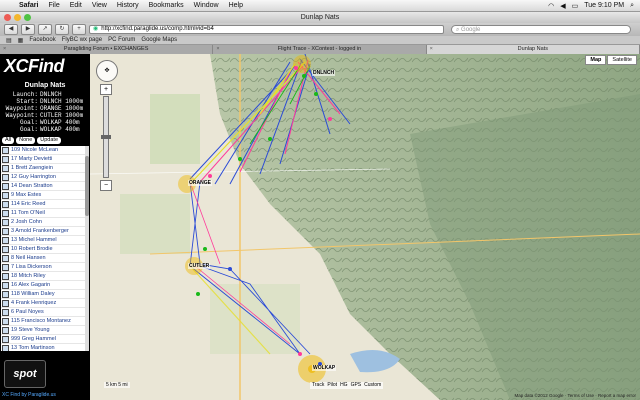 Image resolution: width=640 pixels, height=400 pixels. What do you see at coordinates (562, 6) in the screenshot?
I see `volume-icon: ◀` at bounding box center [562, 6].